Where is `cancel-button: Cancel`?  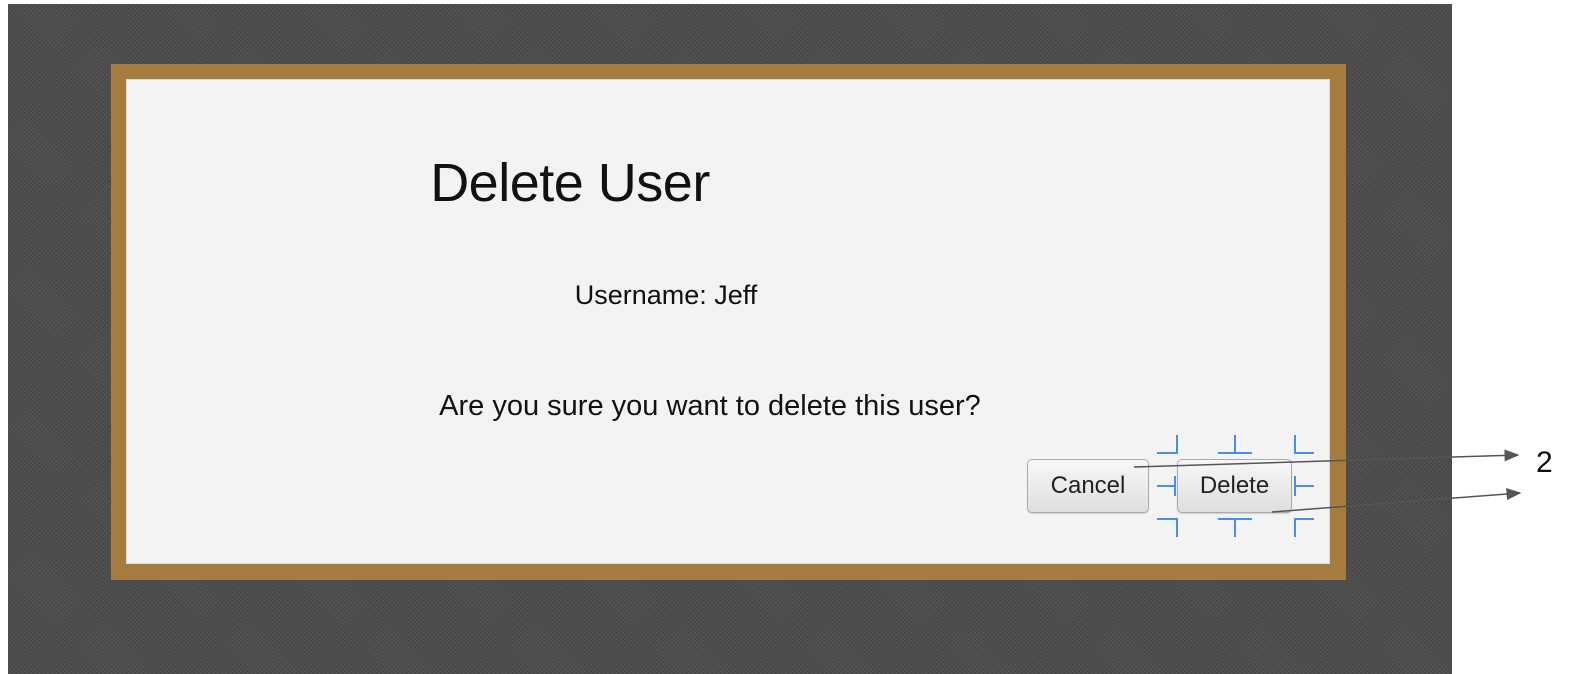
cancel-button: Cancel is located at coordinates (1088, 486).